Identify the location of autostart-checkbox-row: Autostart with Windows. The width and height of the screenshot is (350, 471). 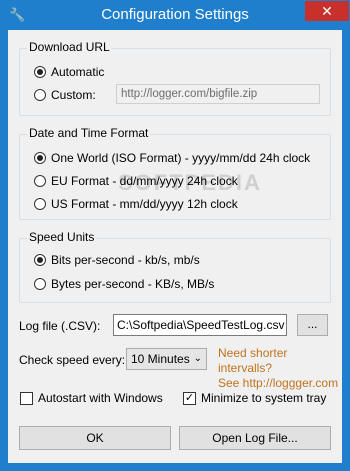
(91, 398).